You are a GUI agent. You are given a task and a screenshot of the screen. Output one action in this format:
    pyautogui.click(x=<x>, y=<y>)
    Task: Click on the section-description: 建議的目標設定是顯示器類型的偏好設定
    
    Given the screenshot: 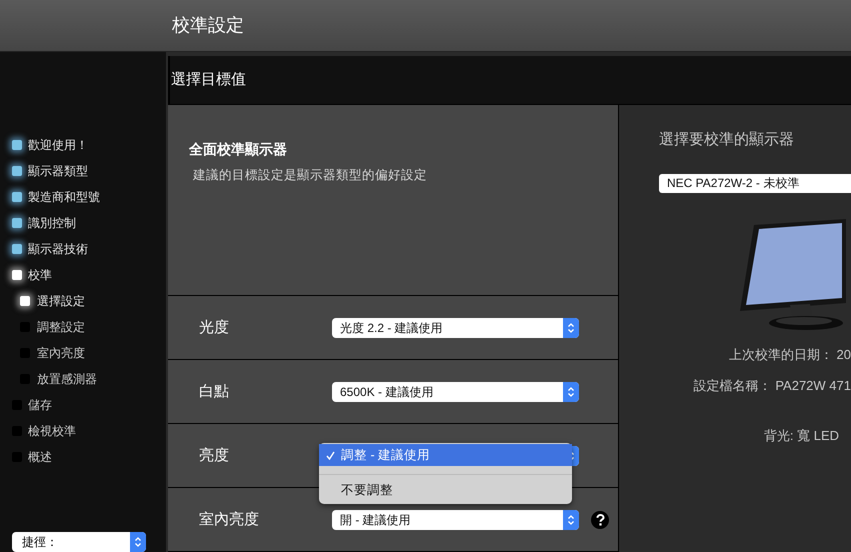 What is the action you would take?
    pyautogui.click(x=310, y=175)
    